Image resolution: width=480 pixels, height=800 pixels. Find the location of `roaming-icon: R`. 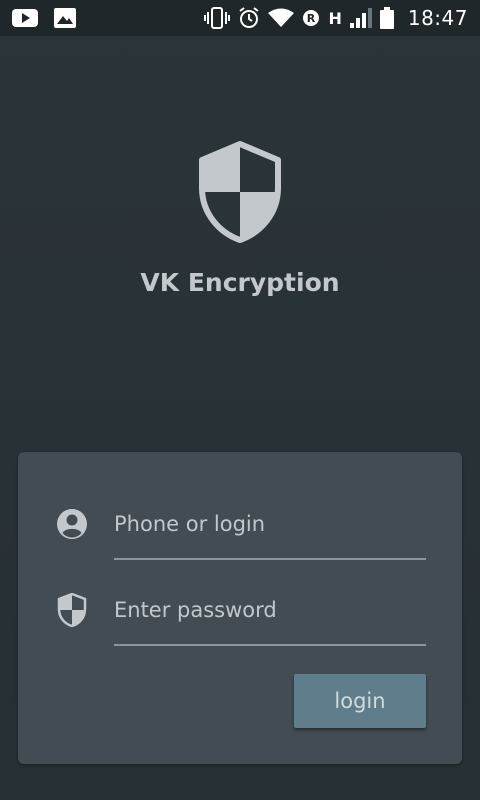

roaming-icon: R is located at coordinates (311, 18).